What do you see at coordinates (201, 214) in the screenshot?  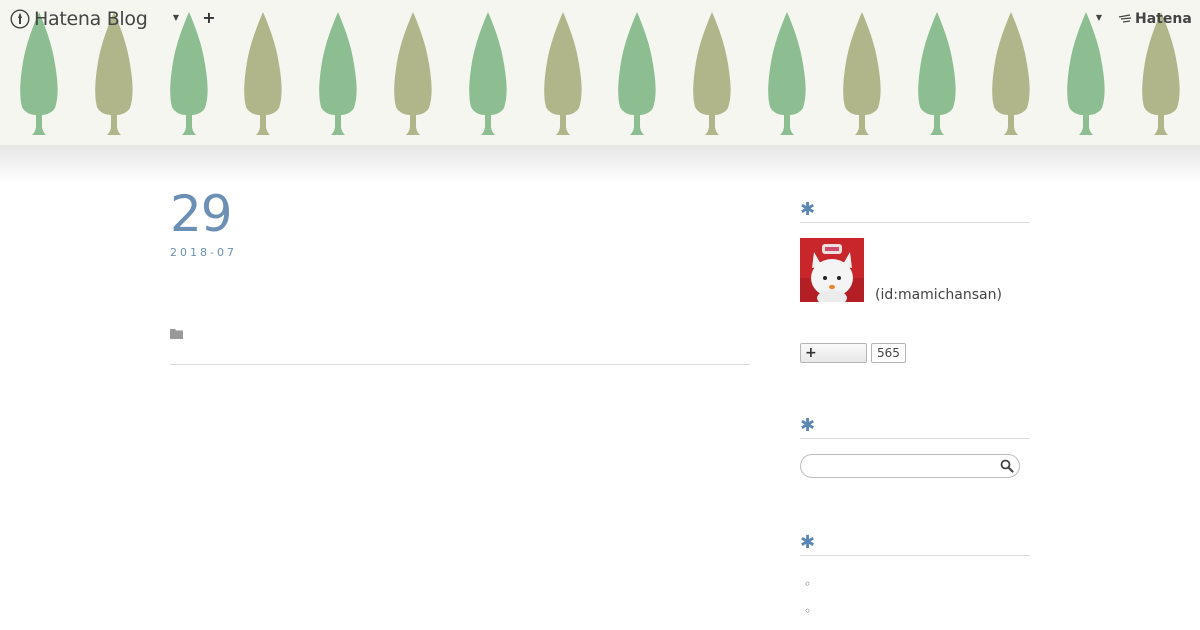 I see `entry-date-day: 29` at bounding box center [201, 214].